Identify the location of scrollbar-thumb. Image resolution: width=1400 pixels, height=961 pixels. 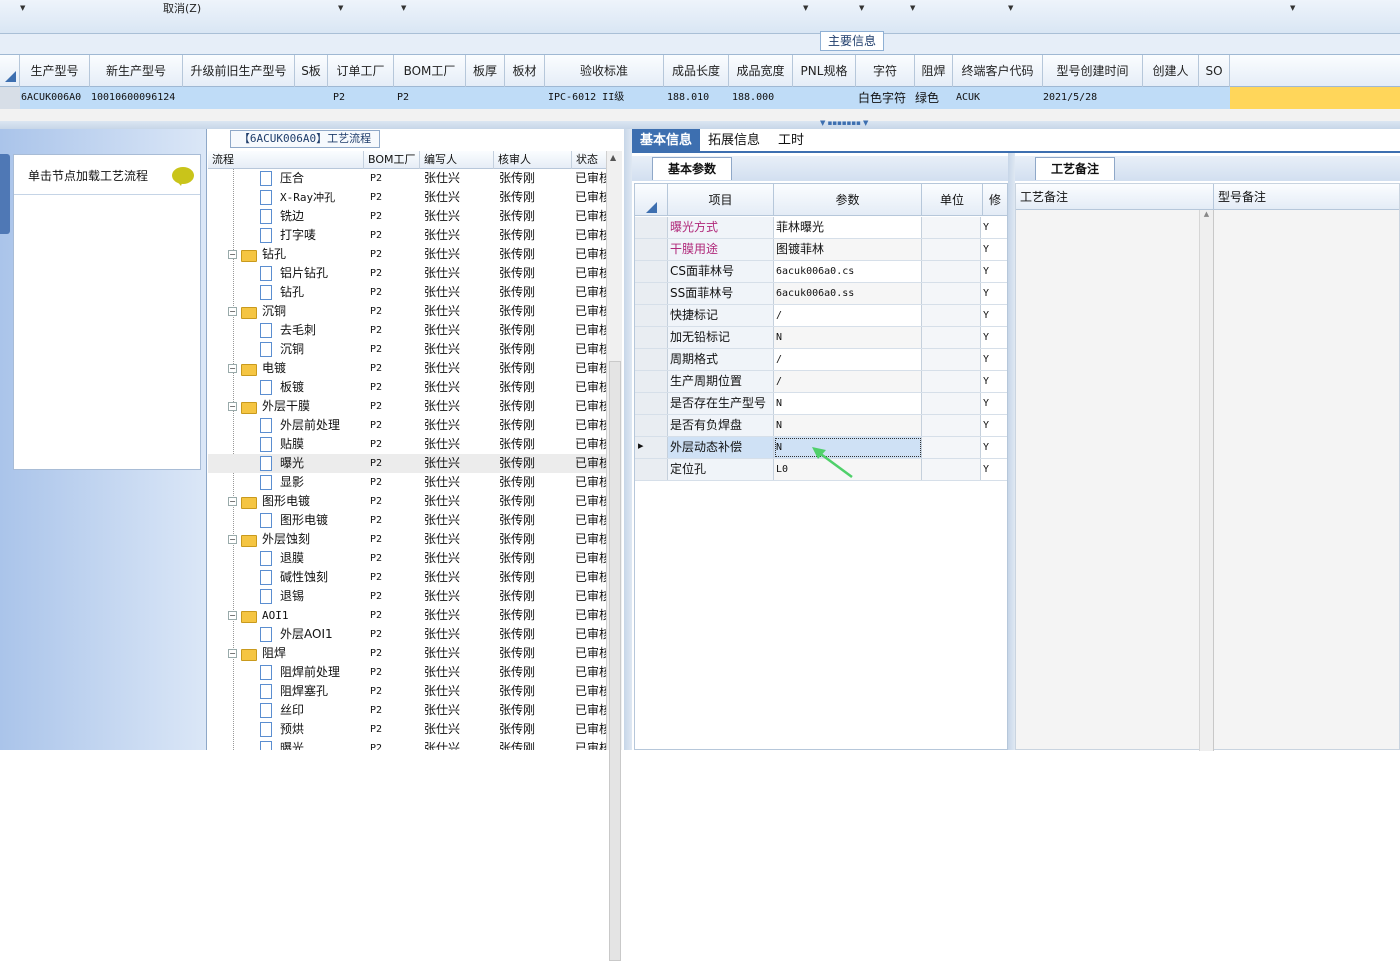
(615, 661).